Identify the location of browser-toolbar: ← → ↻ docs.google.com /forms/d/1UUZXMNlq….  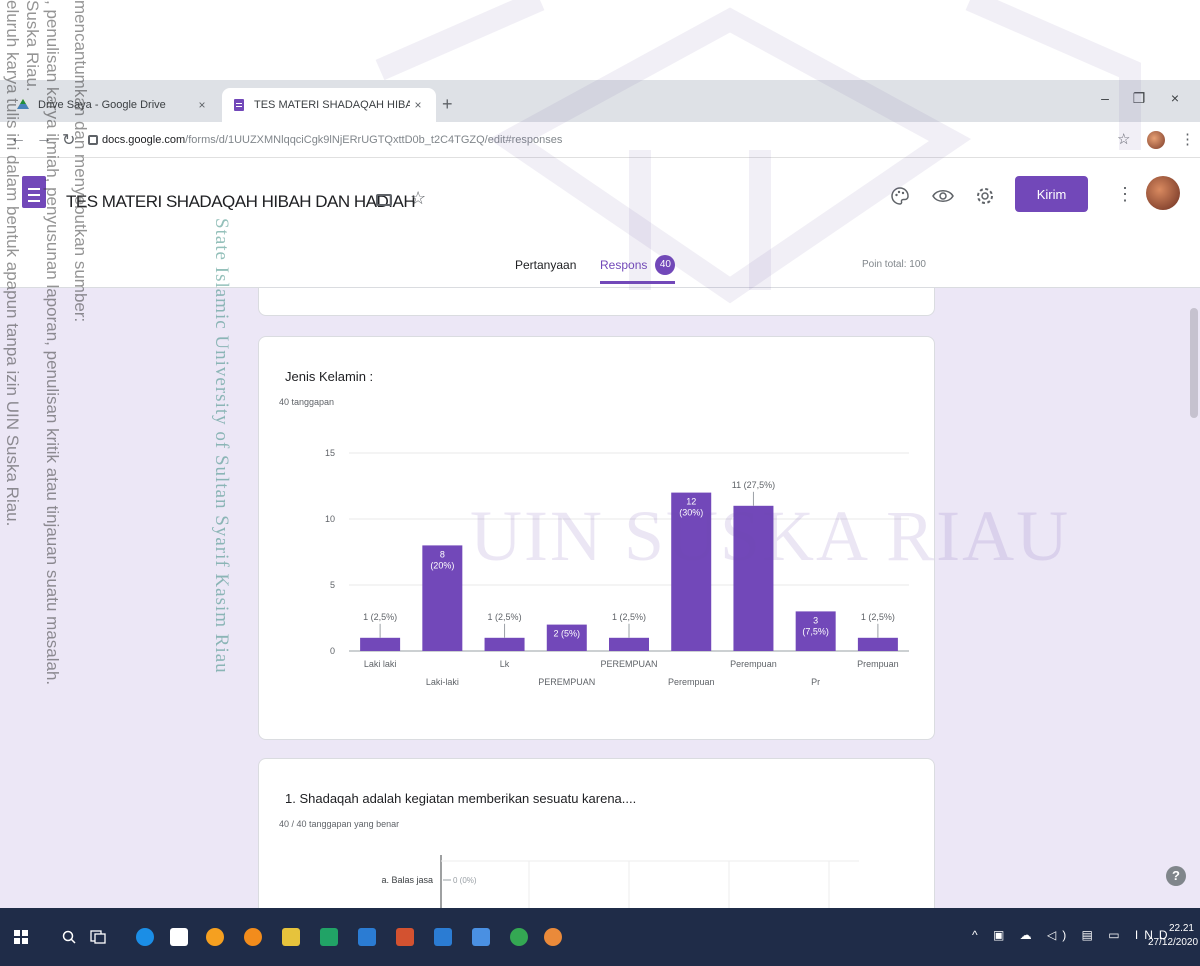
(600, 140).